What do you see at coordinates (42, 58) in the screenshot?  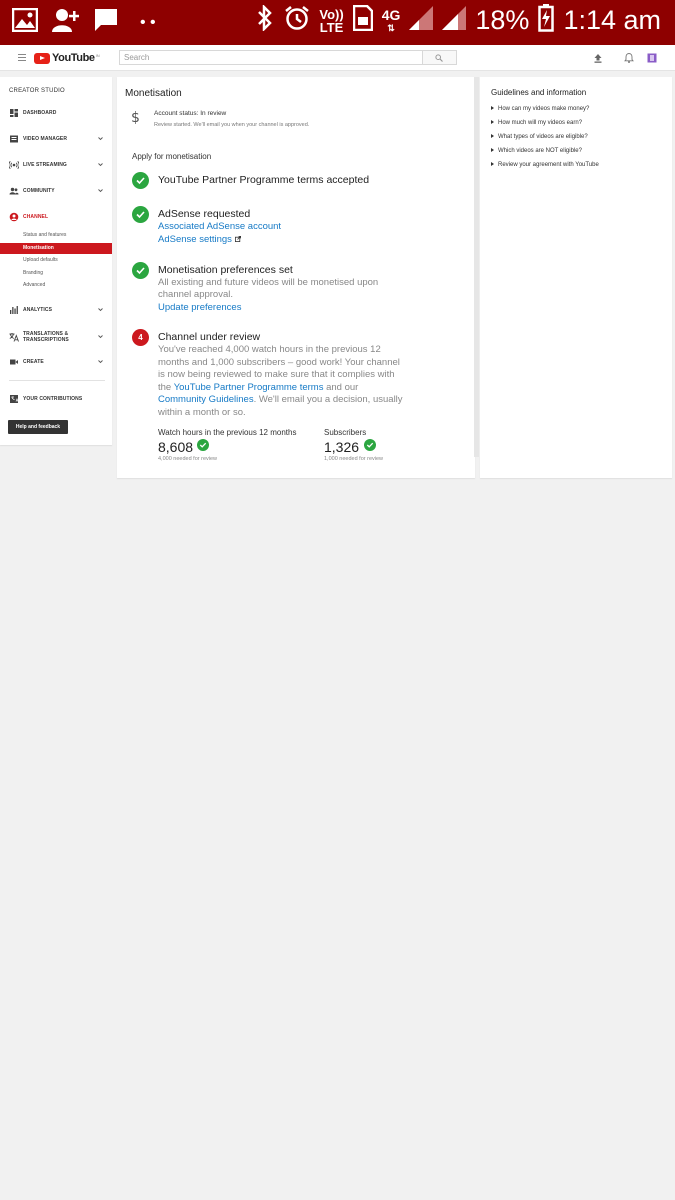 I see `youtube-play-icon` at bounding box center [42, 58].